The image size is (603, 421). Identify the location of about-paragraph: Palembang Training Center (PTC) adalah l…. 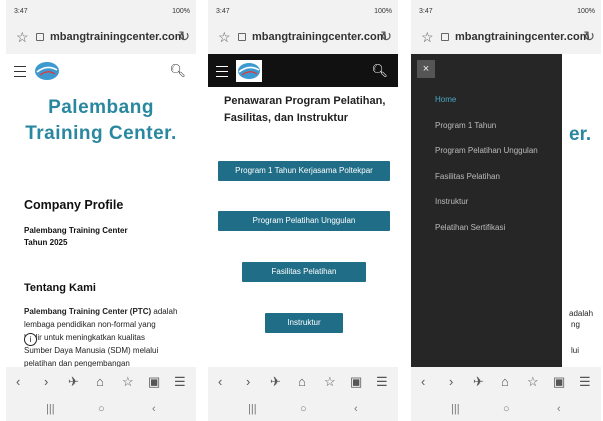
(106, 336).